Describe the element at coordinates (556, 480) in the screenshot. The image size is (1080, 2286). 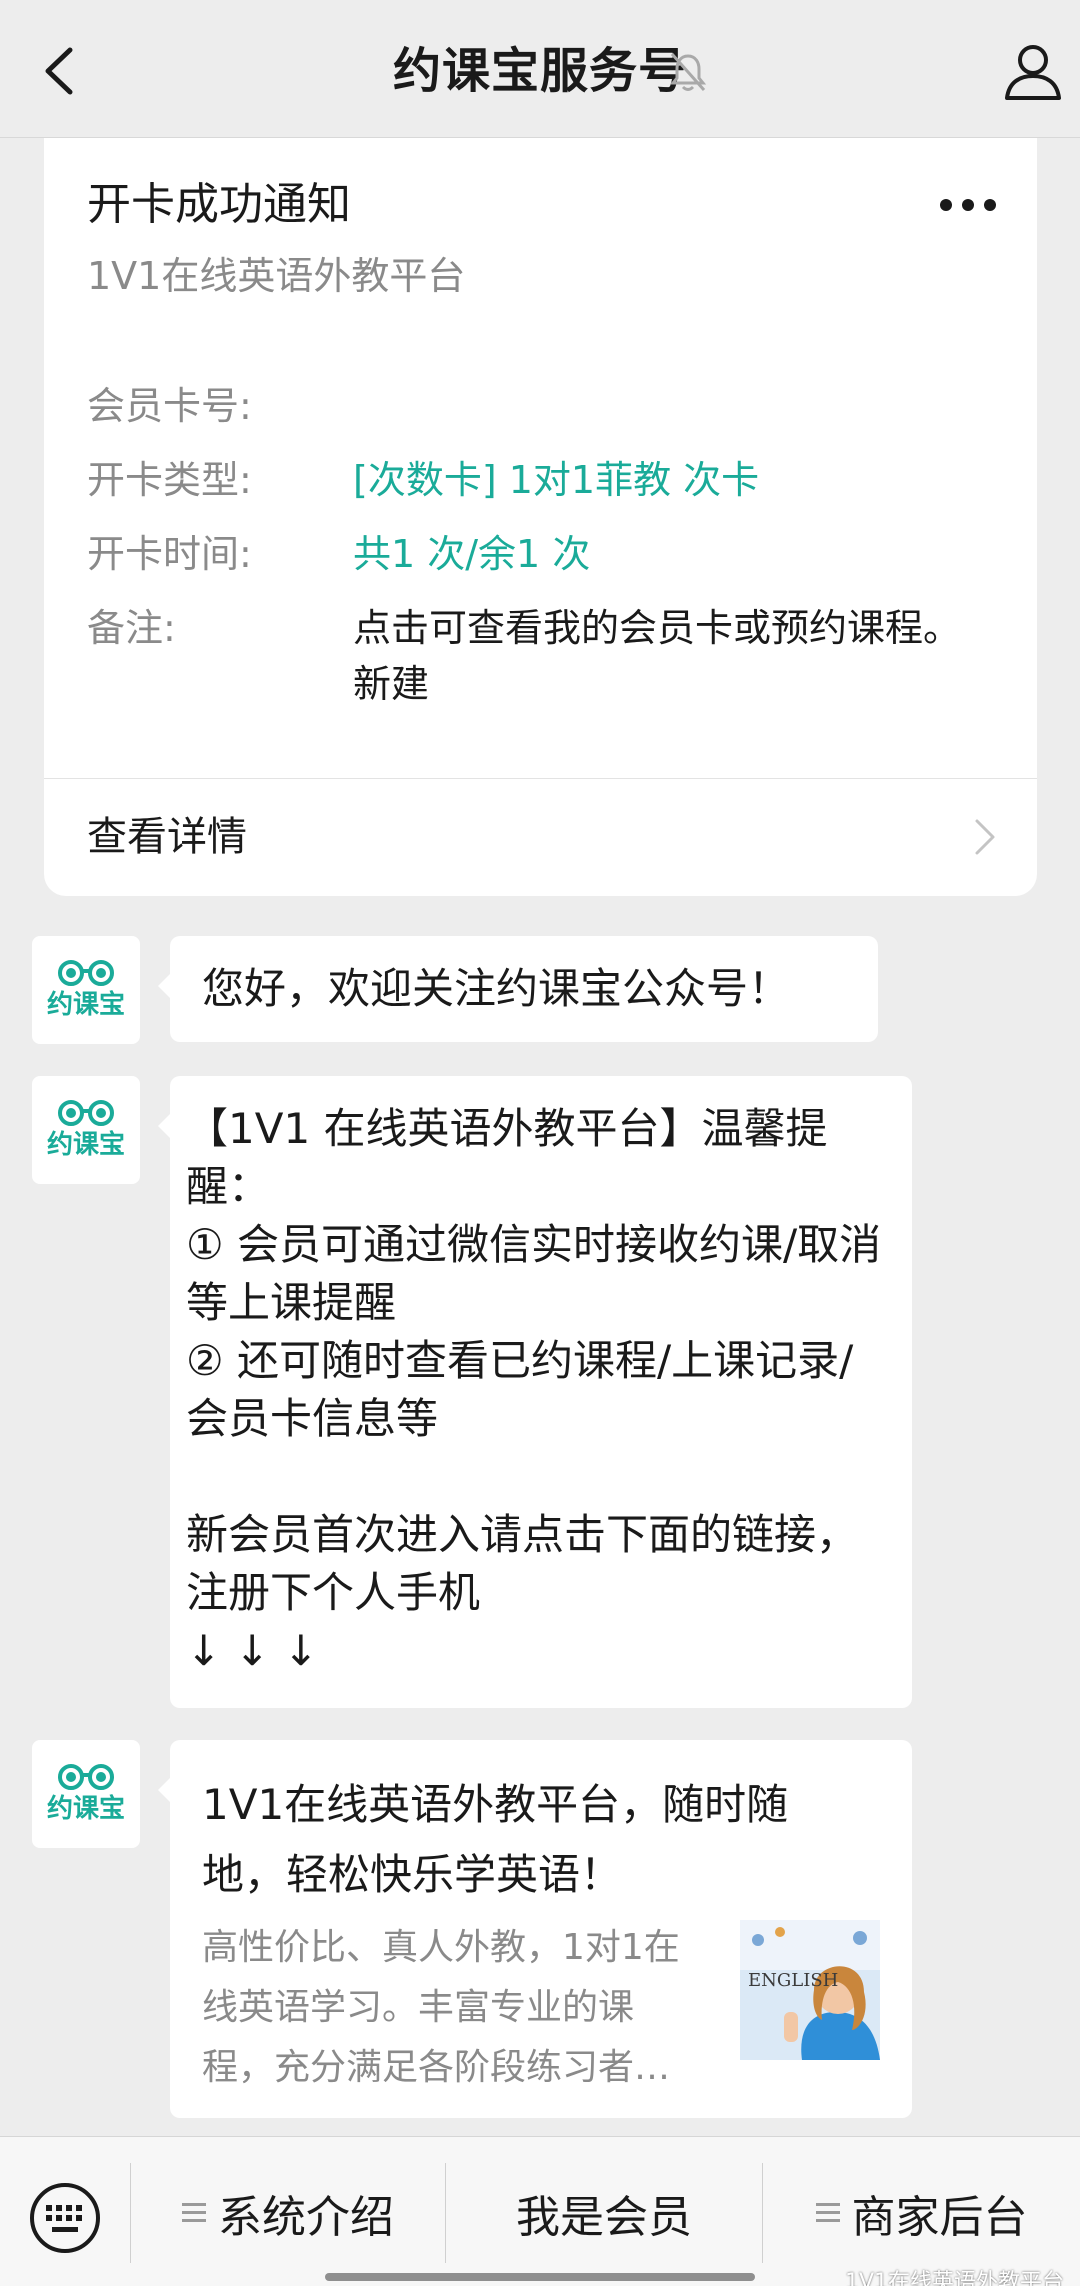
I see `field-value: [次数卡] 1对1菲教 次卡` at that location.